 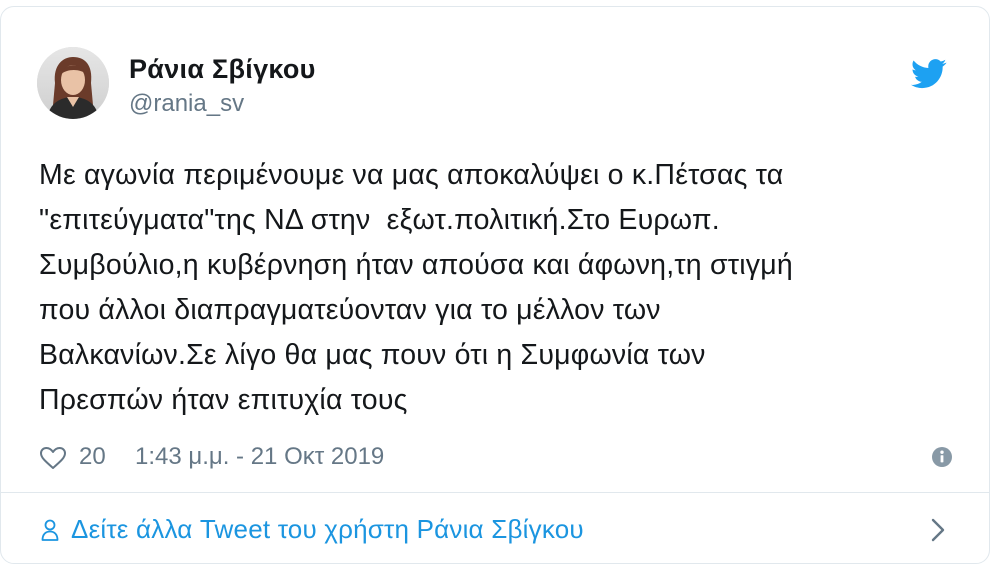 What do you see at coordinates (222, 69) in the screenshot?
I see `author-display-name: Ράνια Σβίγκου` at bounding box center [222, 69].